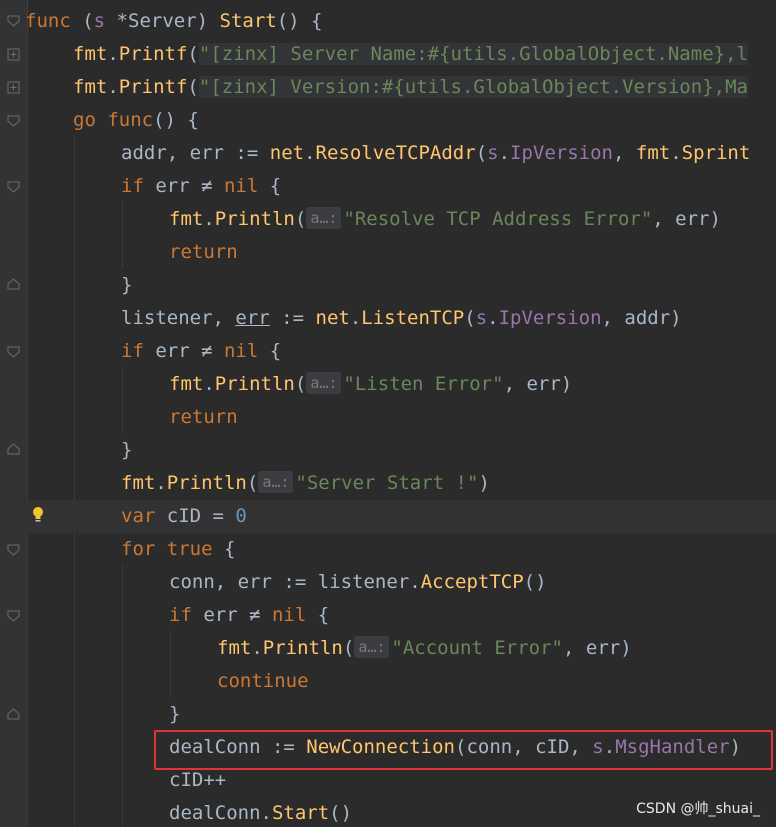 This screenshot has height=827, width=776. I want to click on code-token: IpVersion, so click(561, 153).